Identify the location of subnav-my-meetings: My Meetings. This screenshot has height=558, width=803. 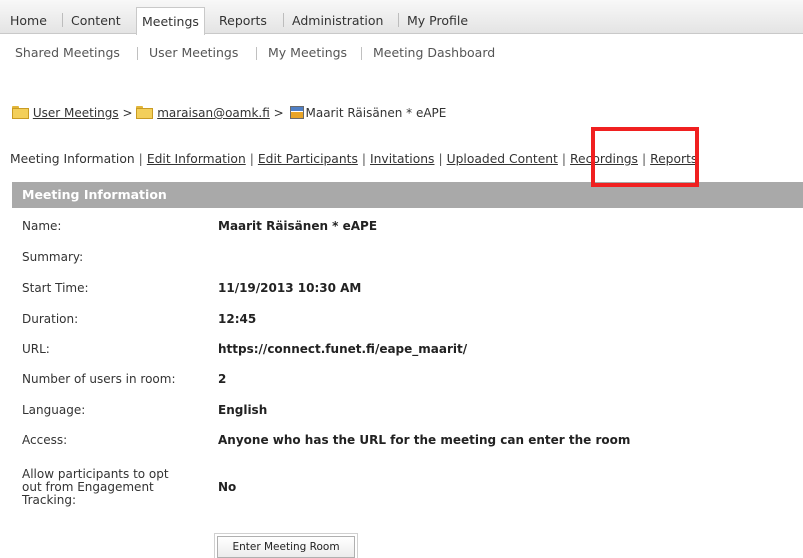
(307, 52).